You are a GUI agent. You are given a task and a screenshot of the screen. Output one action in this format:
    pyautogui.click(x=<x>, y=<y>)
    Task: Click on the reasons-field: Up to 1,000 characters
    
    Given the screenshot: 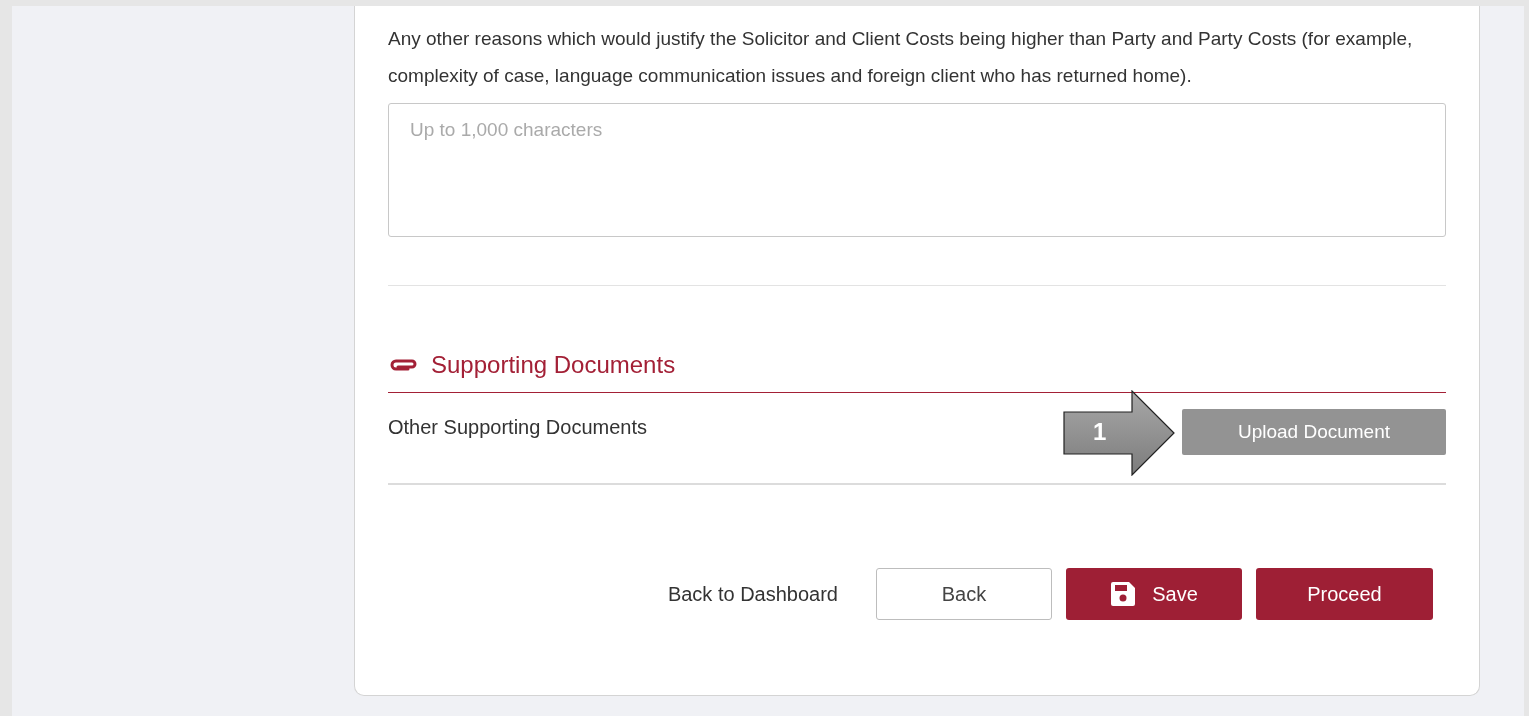 What is the action you would take?
    pyautogui.click(x=917, y=170)
    